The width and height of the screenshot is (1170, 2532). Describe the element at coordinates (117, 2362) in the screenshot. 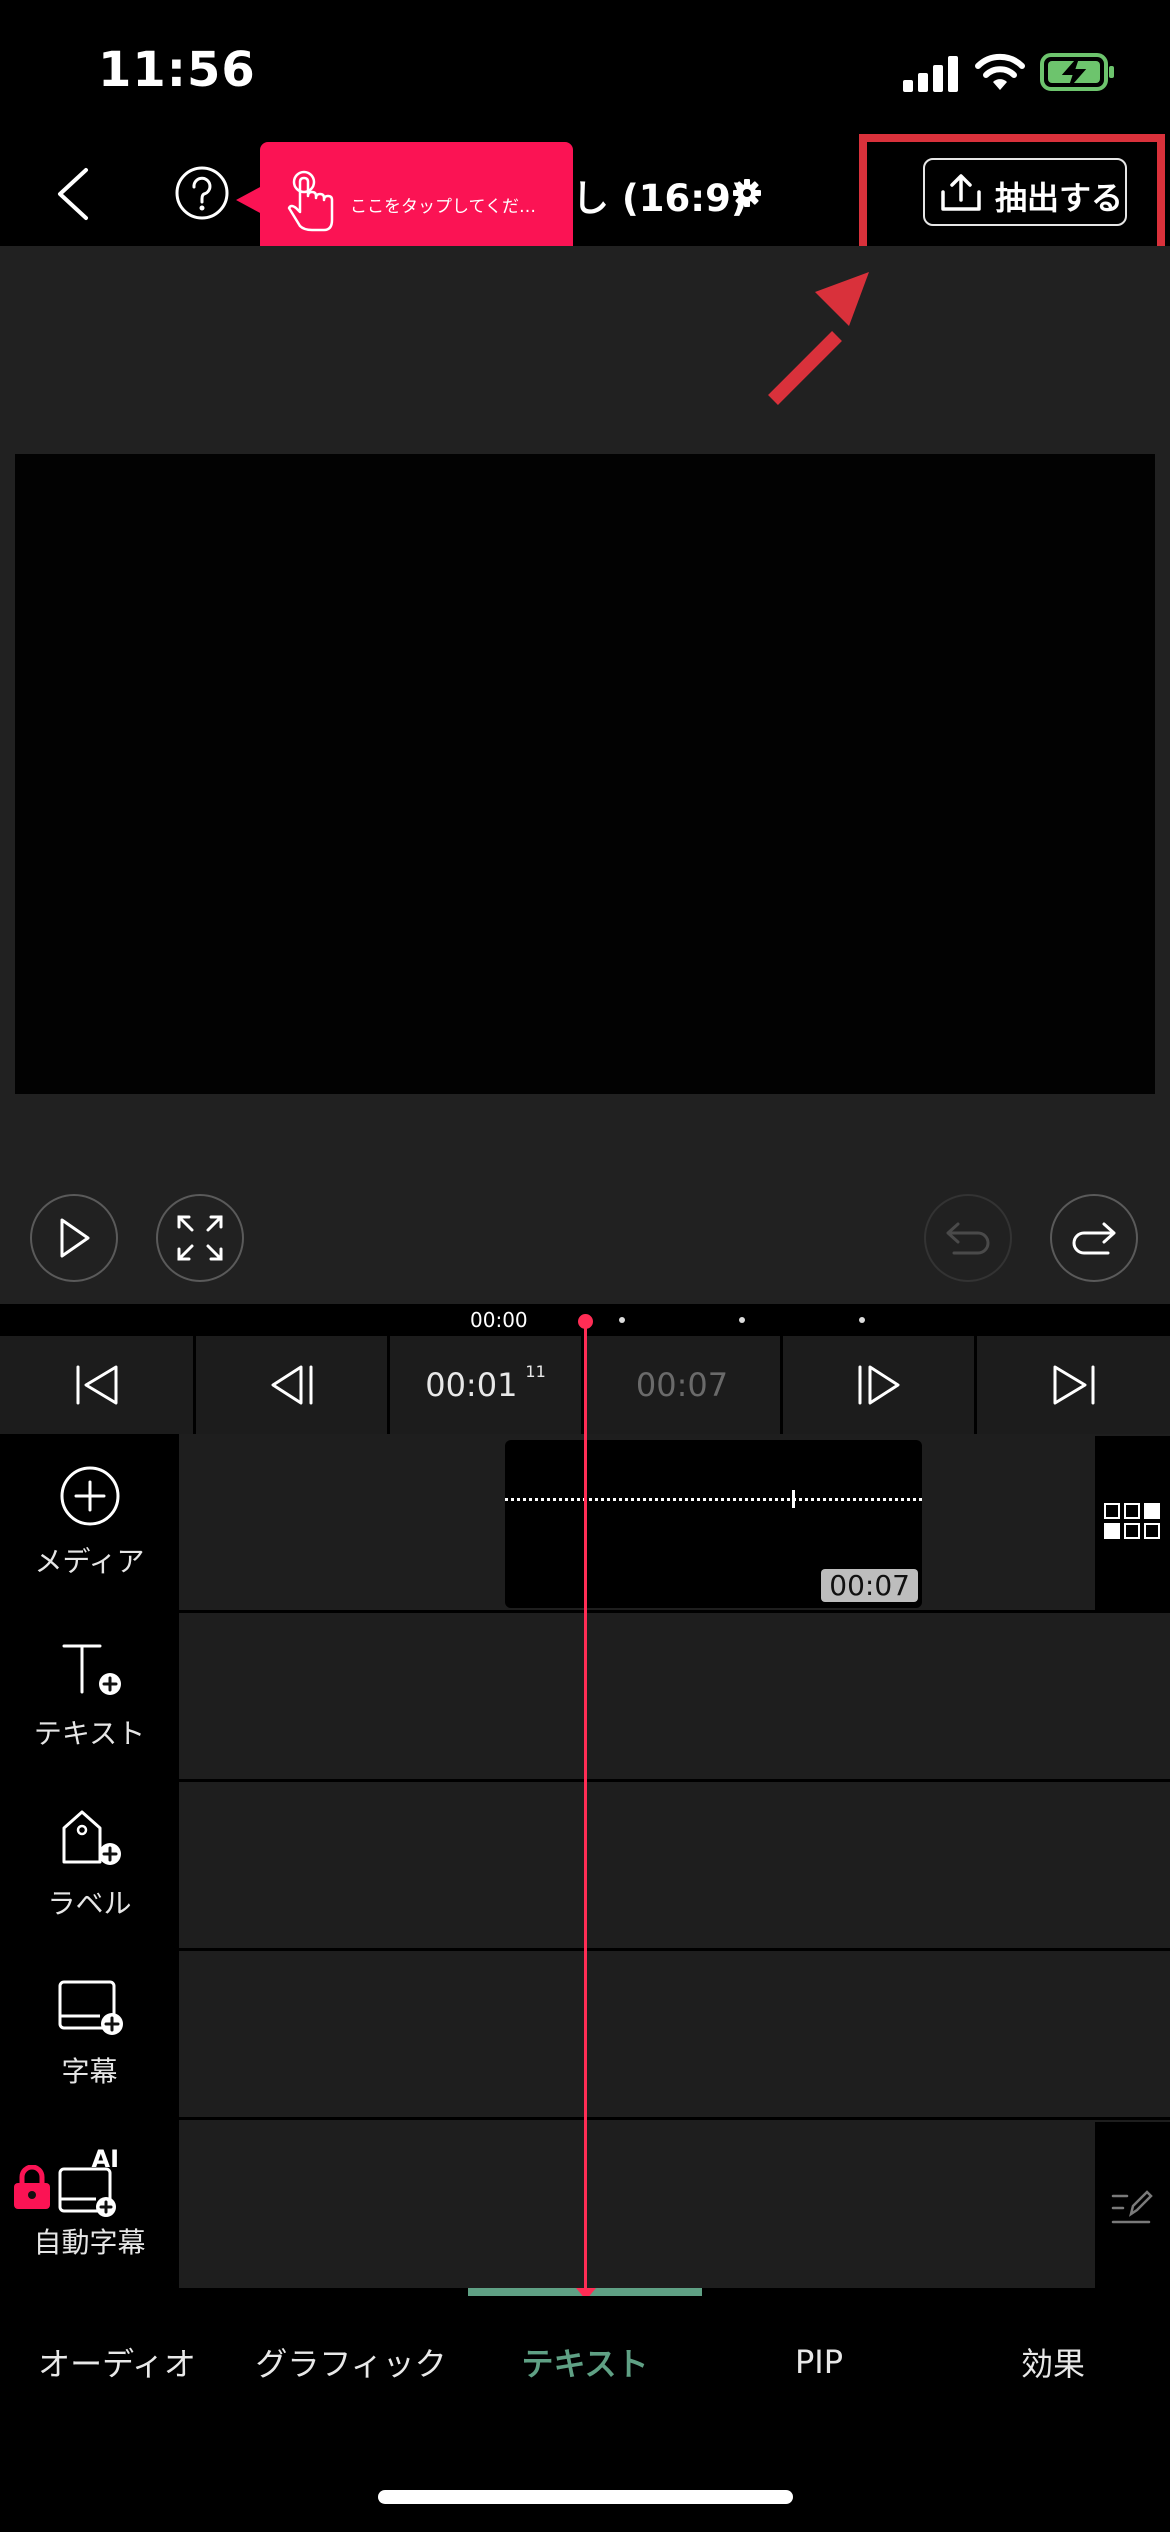

I see `tab-audio: オーディオ` at that location.